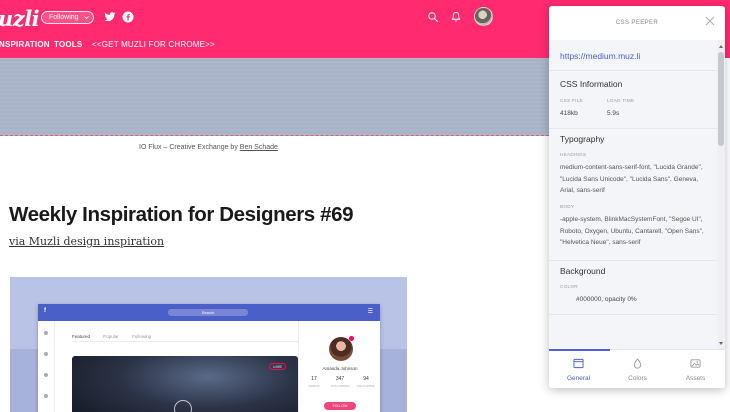 The height and width of the screenshot is (412, 730). I want to click on chevron-down-icon, so click(86, 18).